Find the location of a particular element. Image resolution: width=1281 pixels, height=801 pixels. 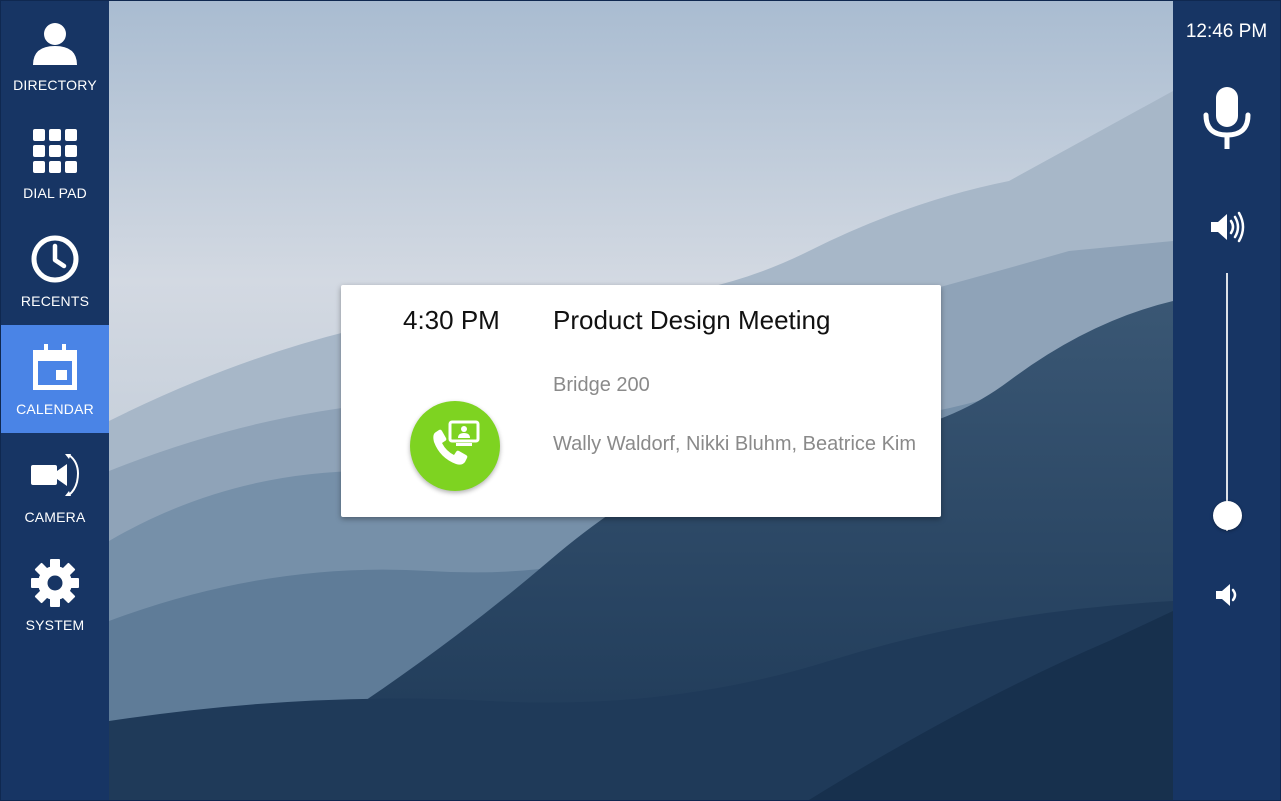

dialpad-grid-icon is located at coordinates (55, 151).